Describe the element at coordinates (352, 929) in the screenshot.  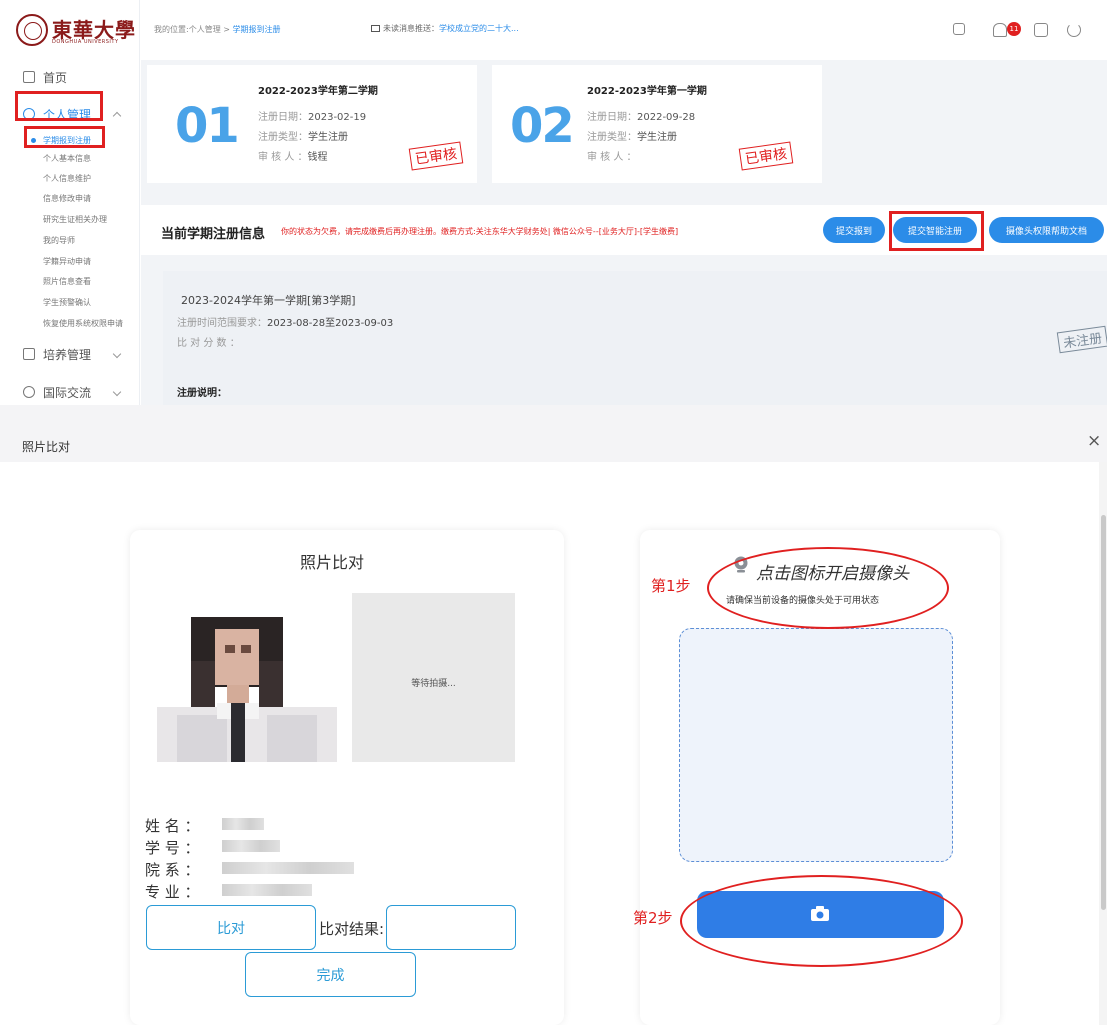
I see `compare-result-label: 比对结果:` at that location.